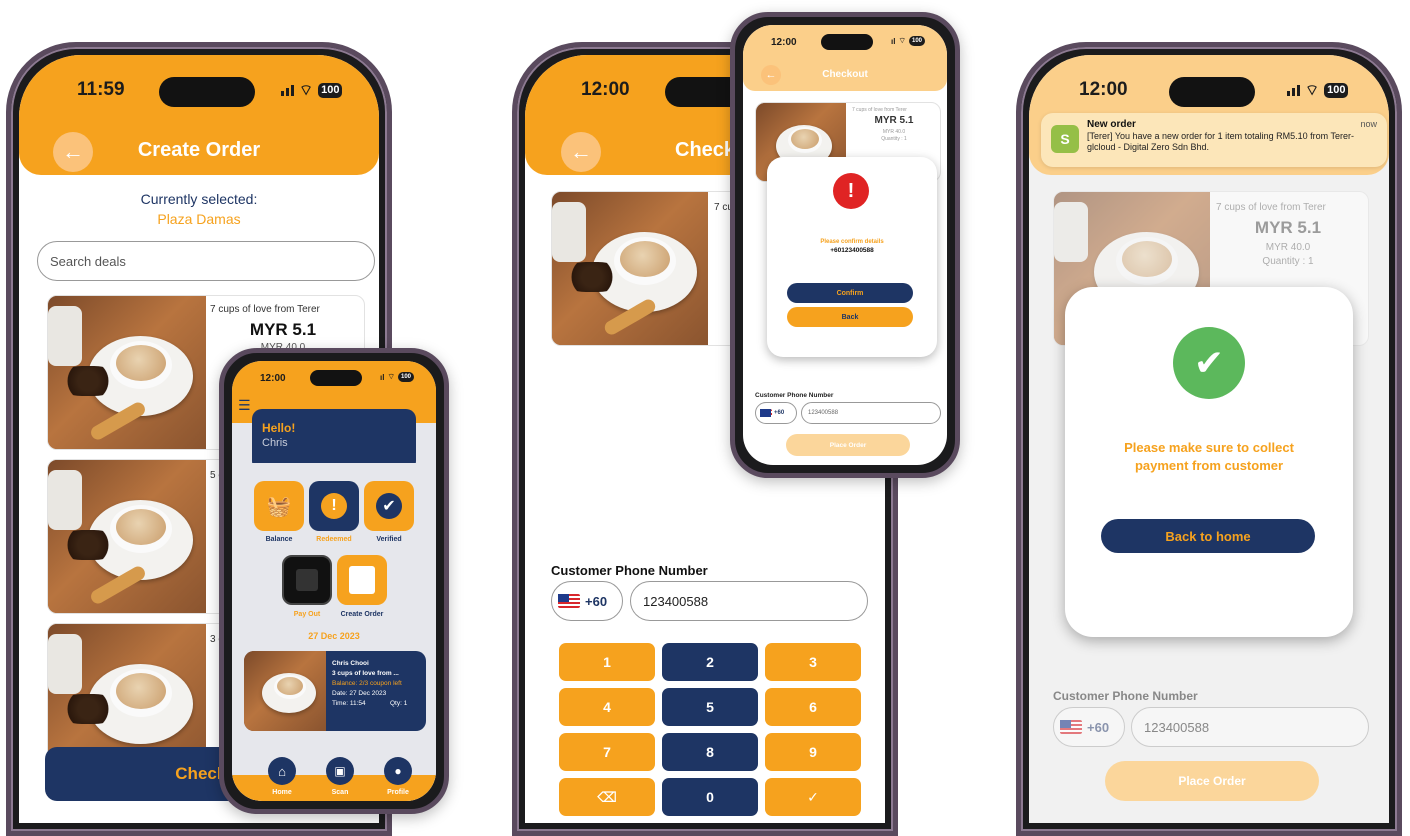 The width and height of the screenshot is (1410, 836). I want to click on keypad-key: 4, so click(607, 707).